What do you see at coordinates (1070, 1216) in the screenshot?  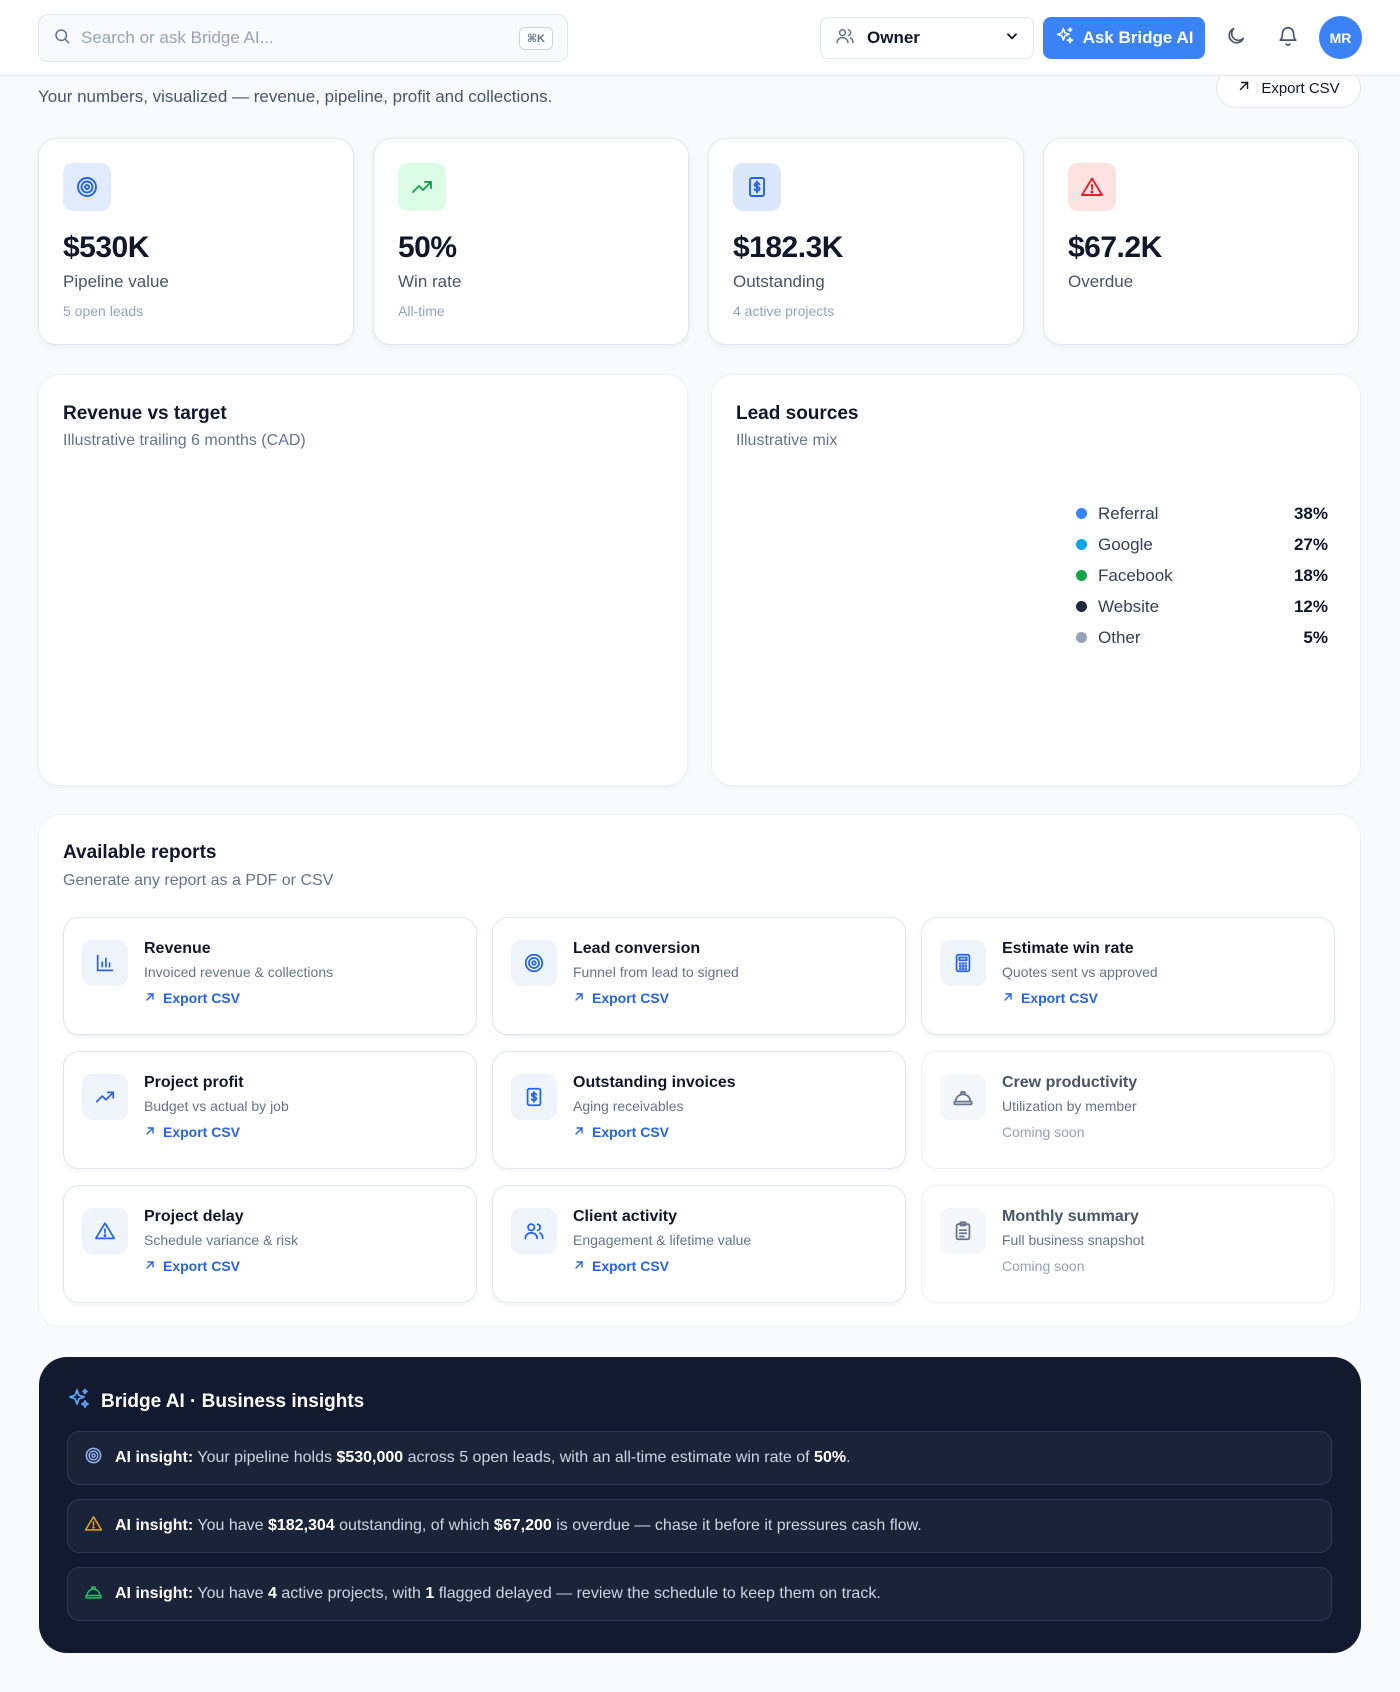 I see `report-name: Monthly summary` at bounding box center [1070, 1216].